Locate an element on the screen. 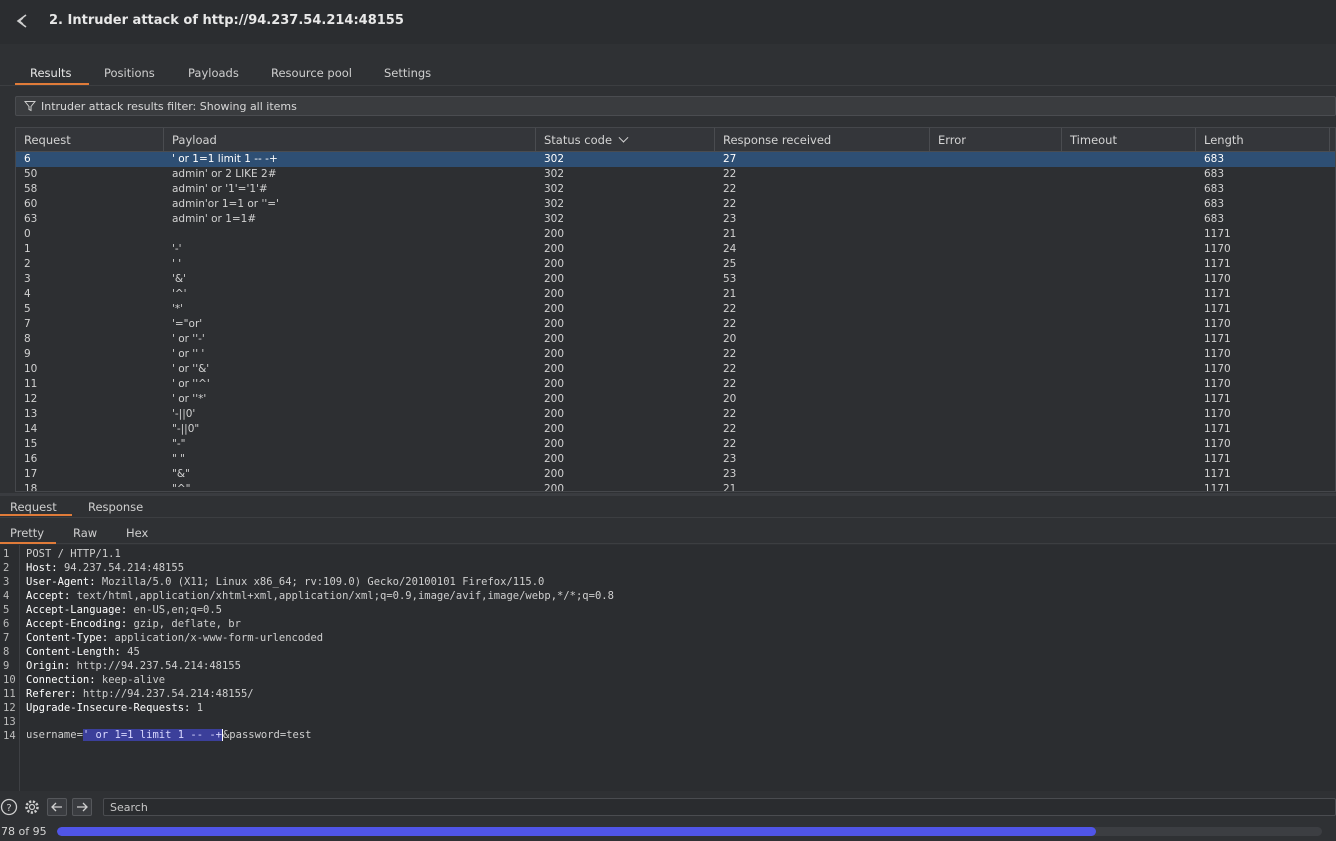 This screenshot has width=1336, height=841. table-row: 63 admin' or 1=1# 302 23 683 is located at coordinates (675, 219).